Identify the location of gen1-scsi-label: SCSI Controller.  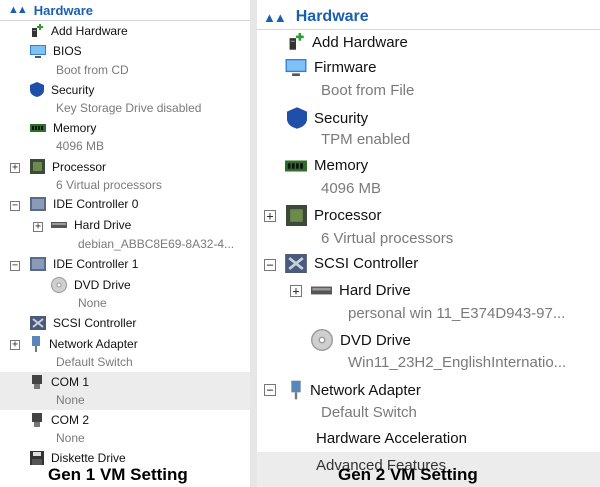
(95, 323).